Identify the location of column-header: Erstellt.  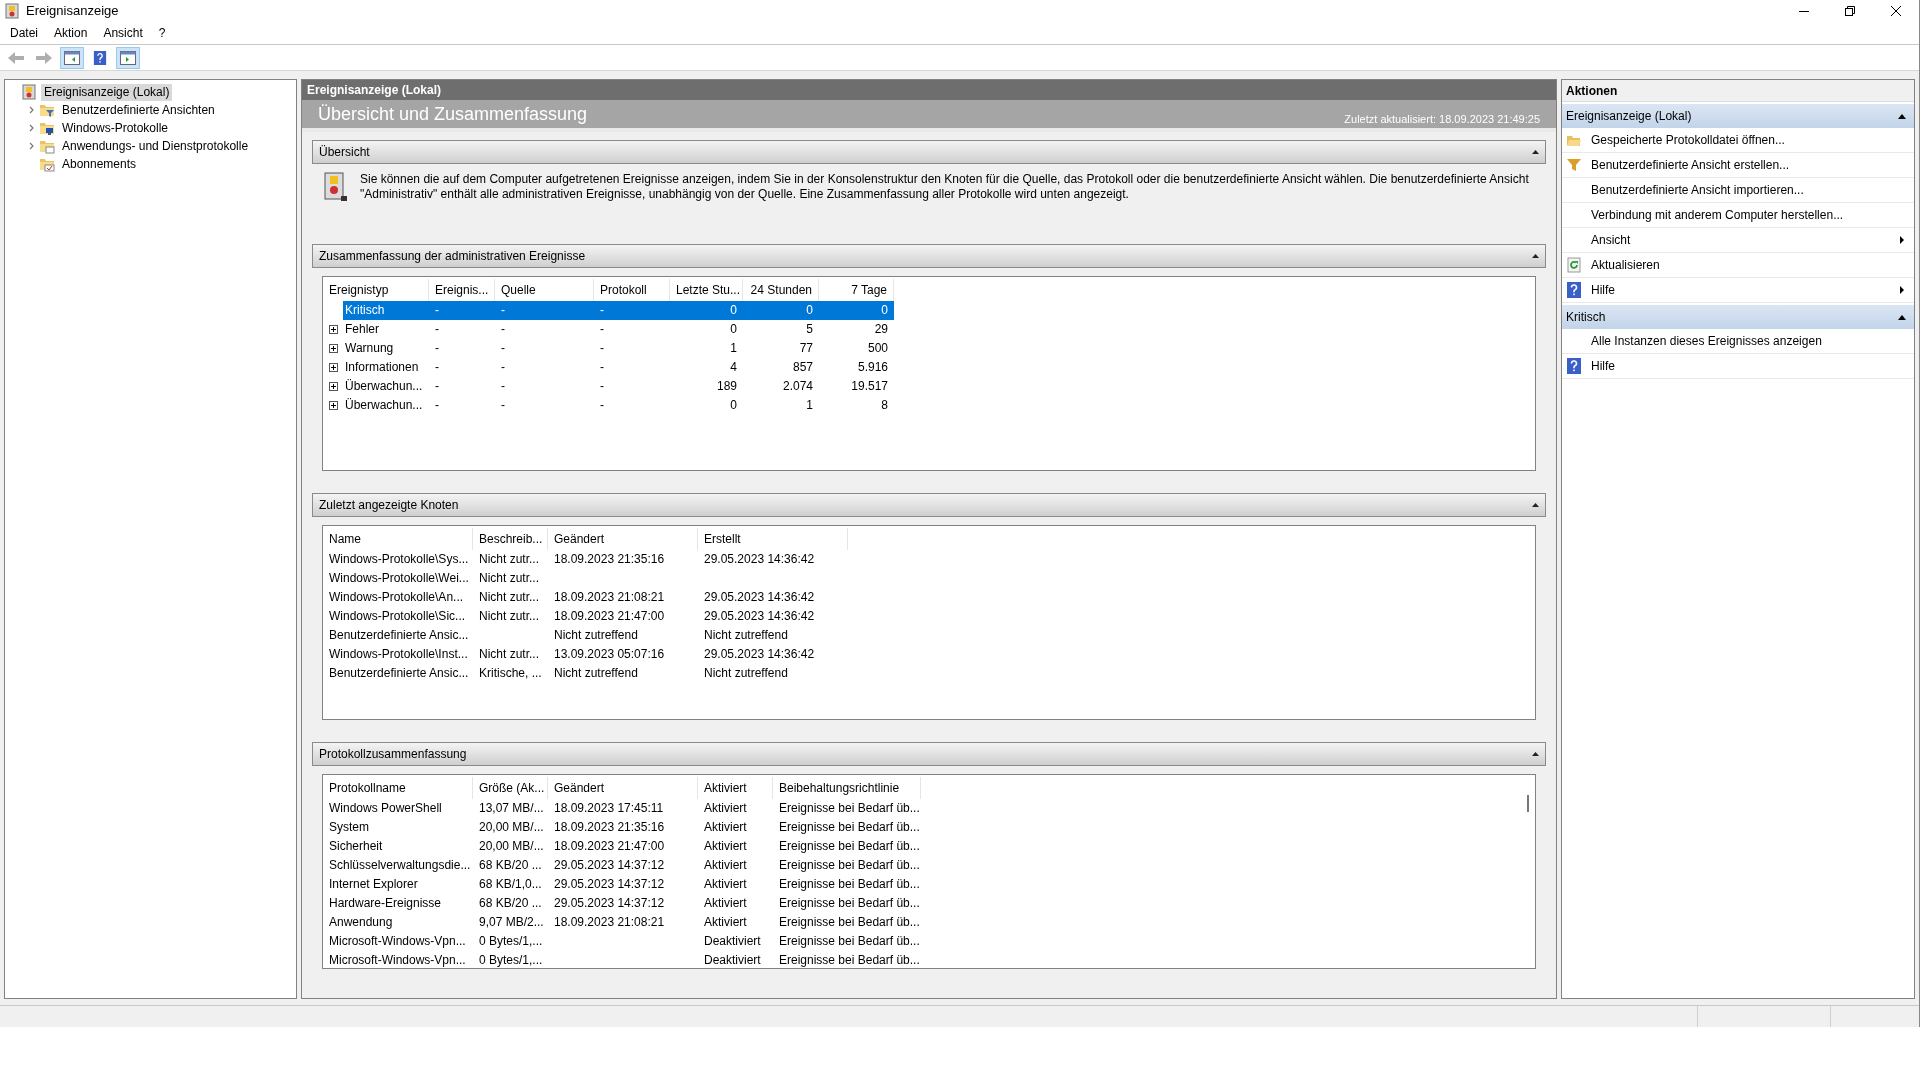
(773, 539).